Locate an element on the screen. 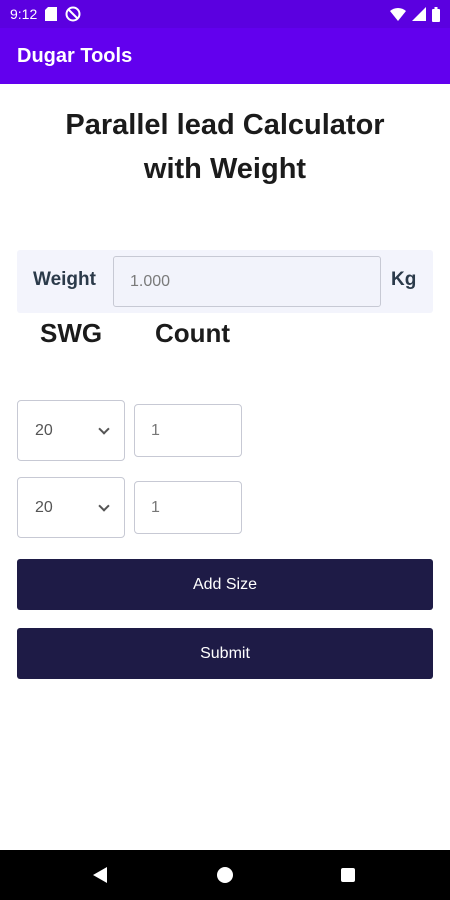 This screenshot has height=900, width=450. page-title-line2: with Weight is located at coordinates (225, 169).